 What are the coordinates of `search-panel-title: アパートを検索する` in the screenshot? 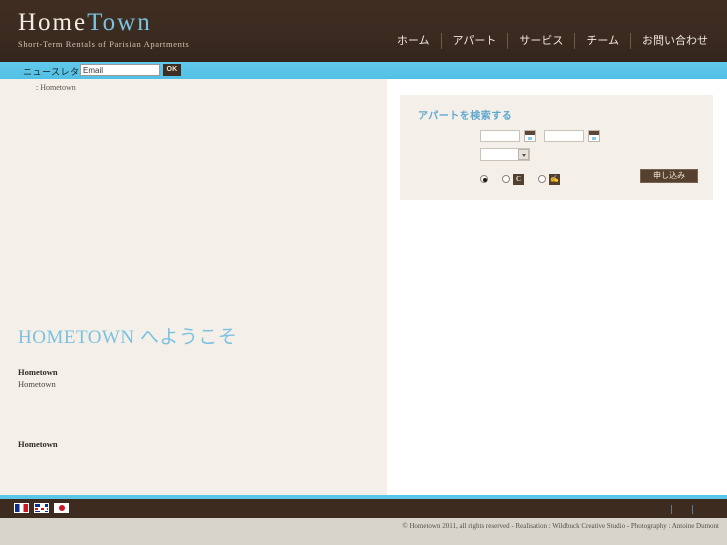 It's located at (465, 116).